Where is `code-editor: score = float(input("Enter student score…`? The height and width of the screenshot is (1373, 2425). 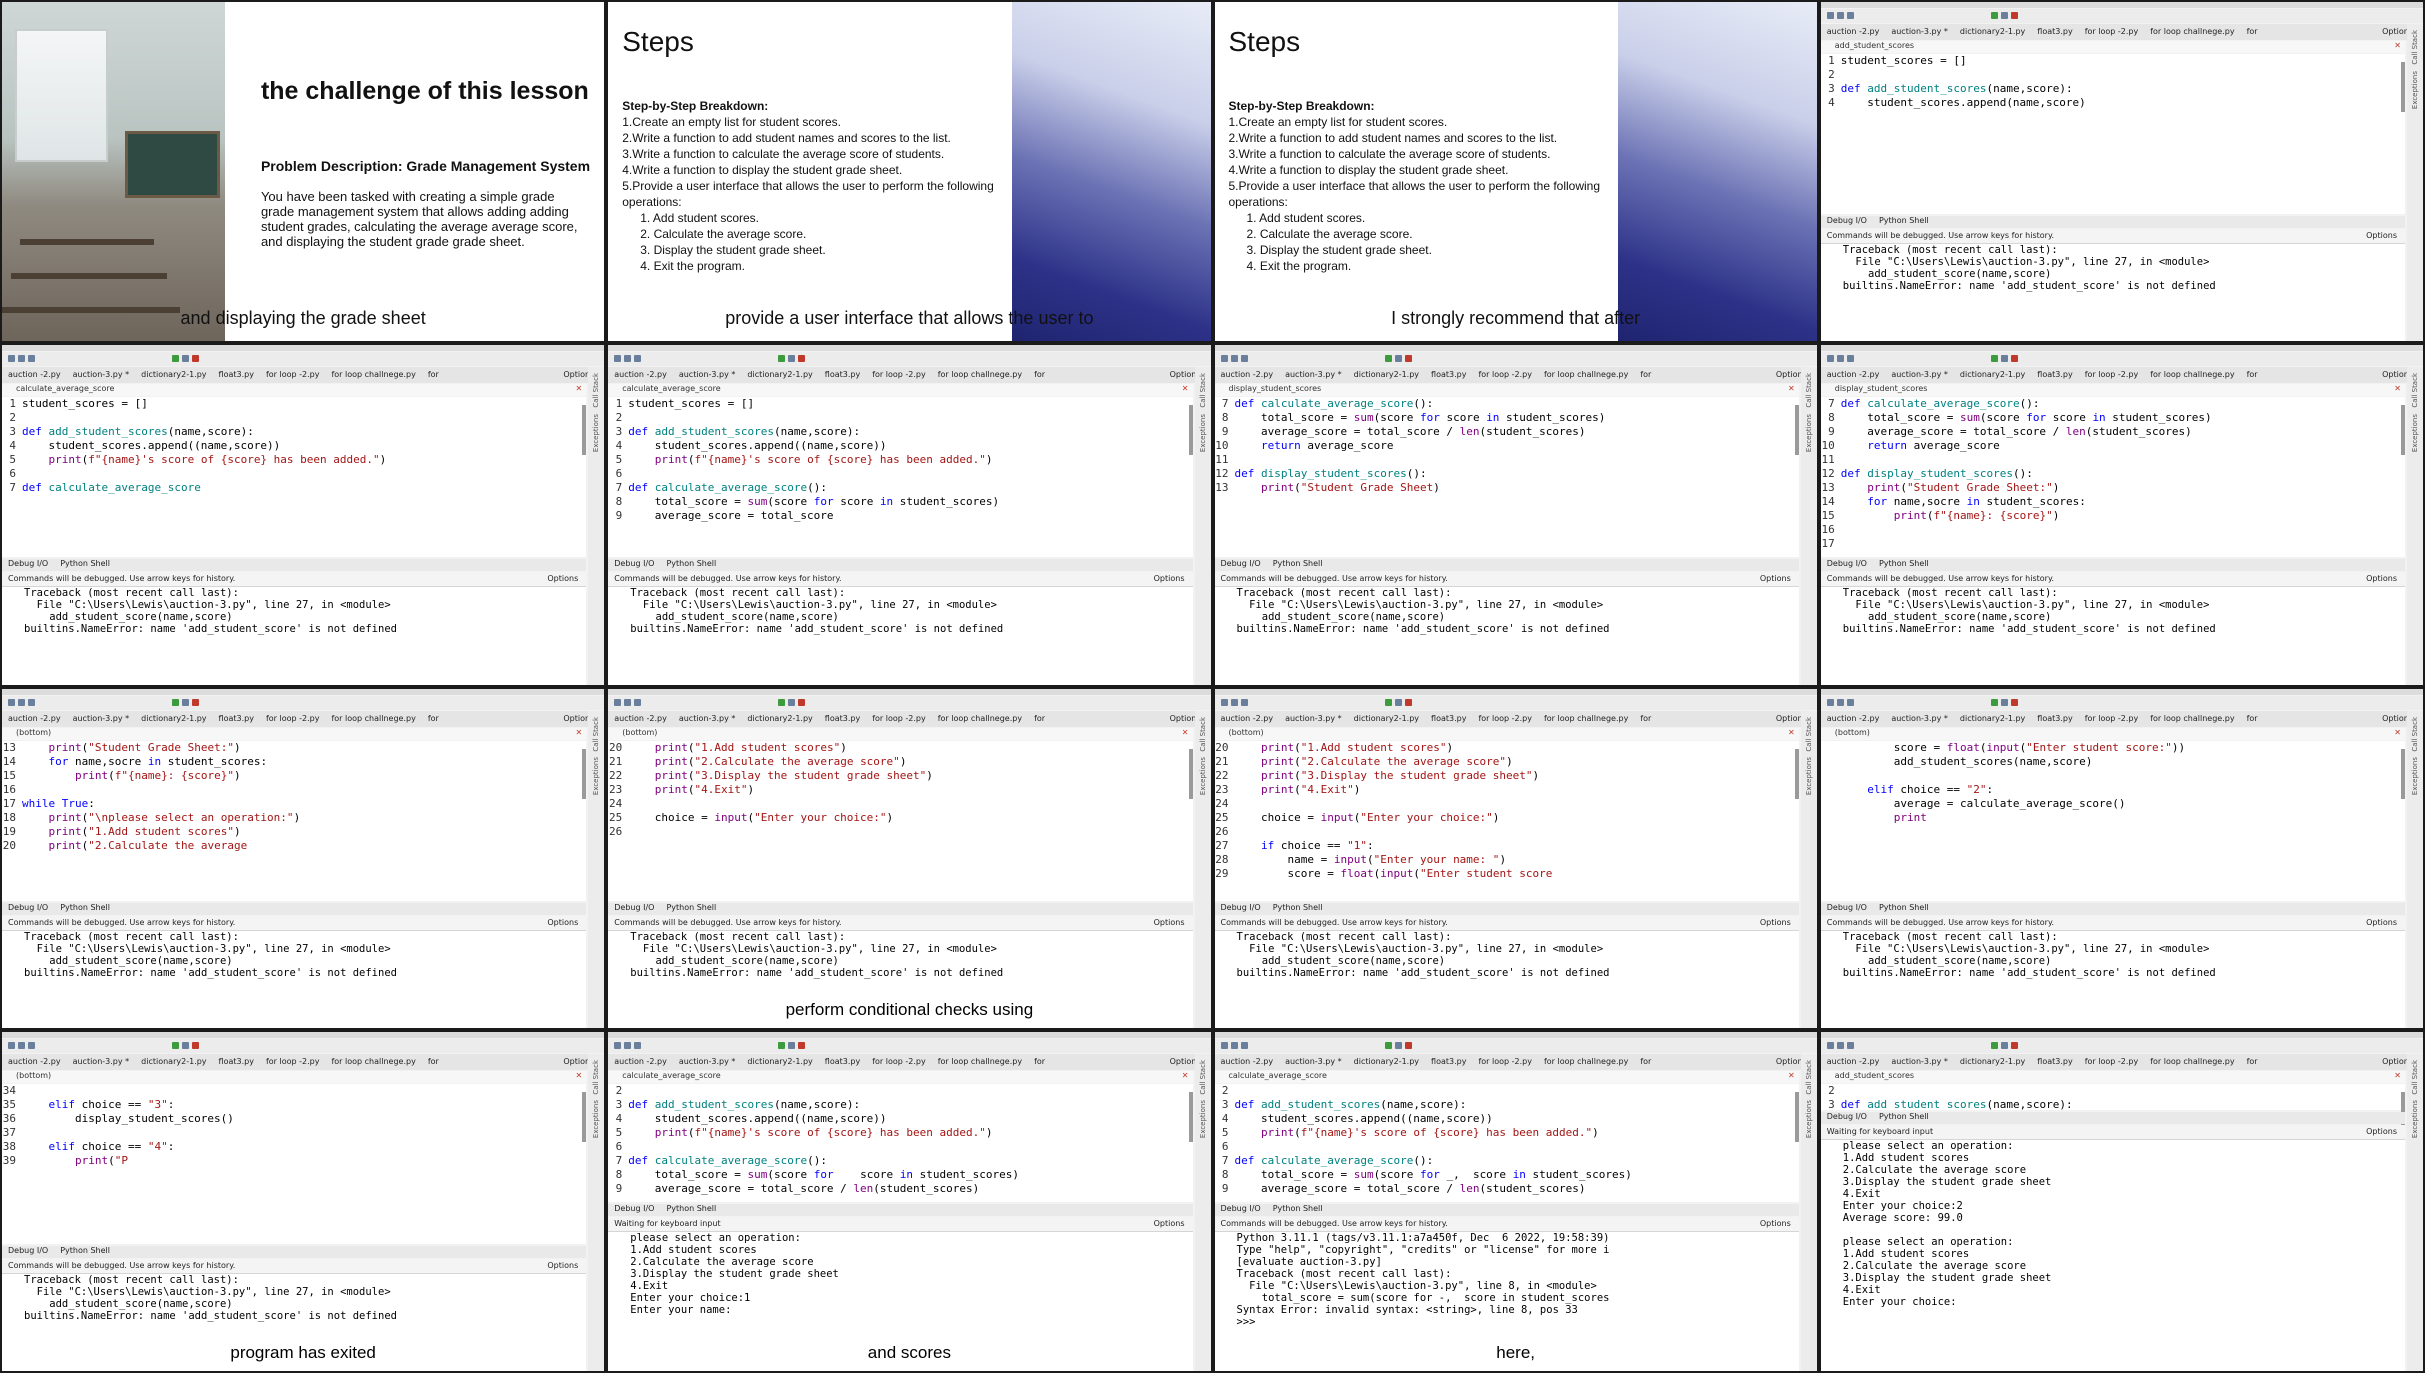 code-editor: score = float(input("Enter student score… is located at coordinates (2112, 820).